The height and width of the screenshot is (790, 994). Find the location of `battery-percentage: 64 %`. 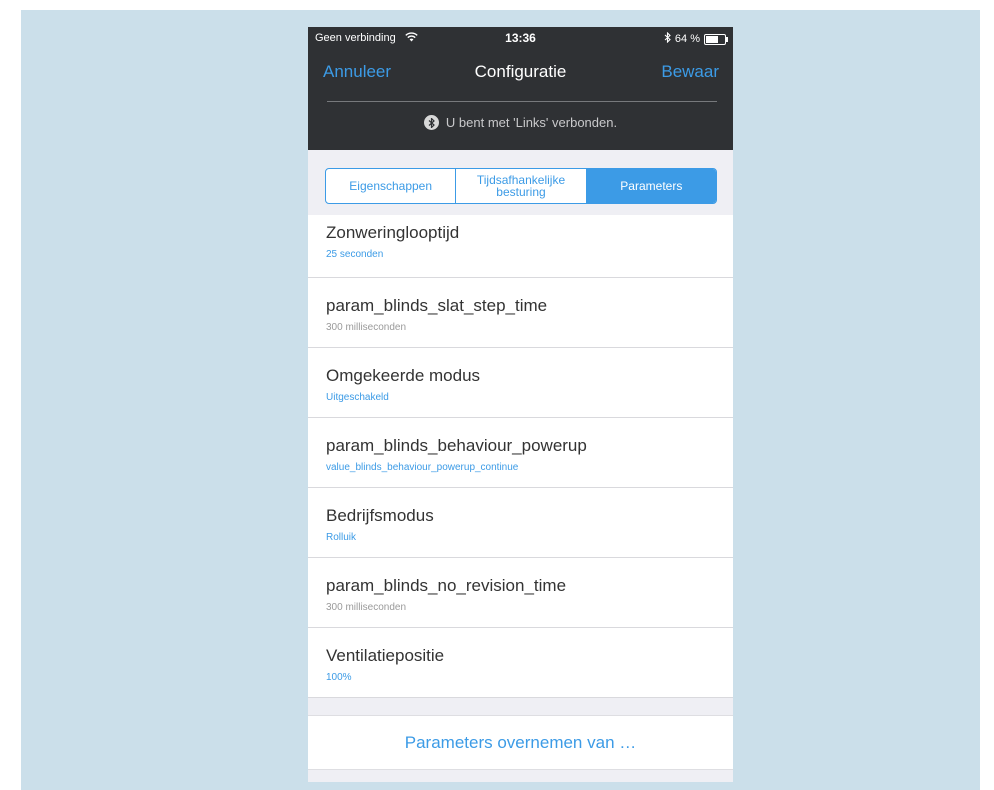

battery-percentage: 64 % is located at coordinates (687, 39).